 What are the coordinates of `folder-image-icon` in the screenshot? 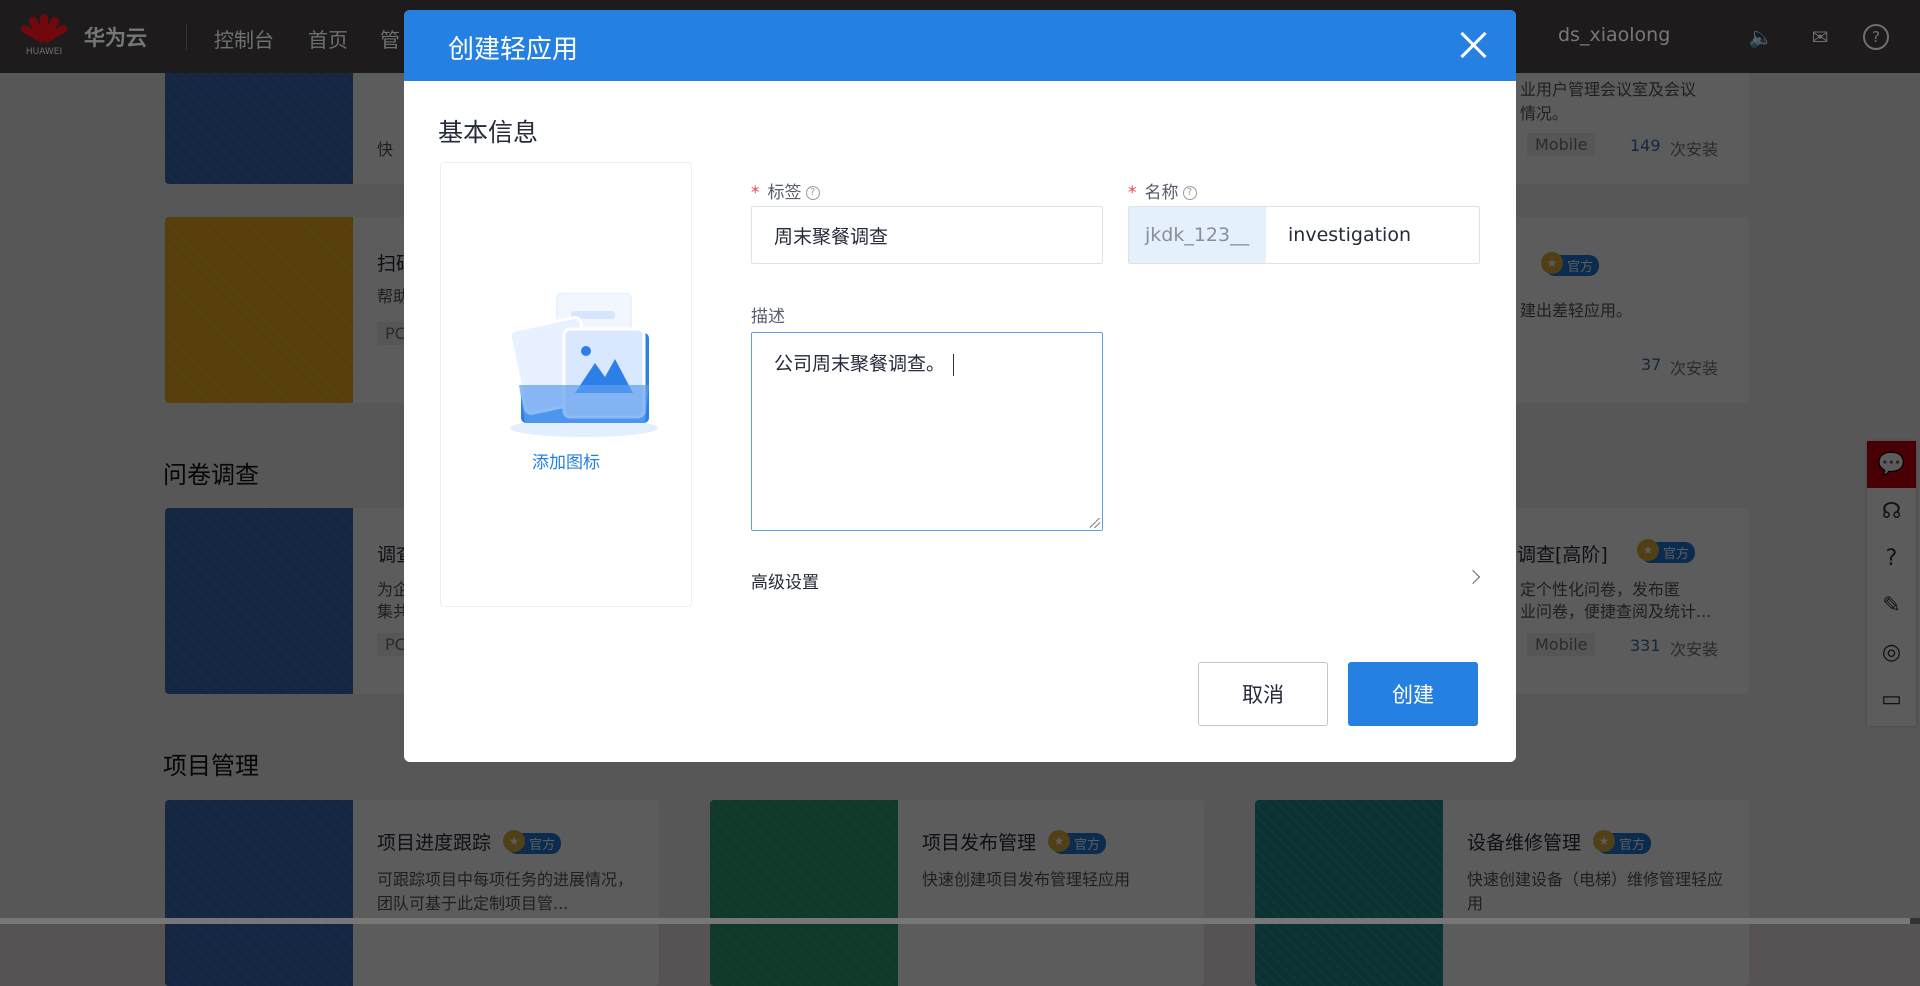 It's located at (583, 365).